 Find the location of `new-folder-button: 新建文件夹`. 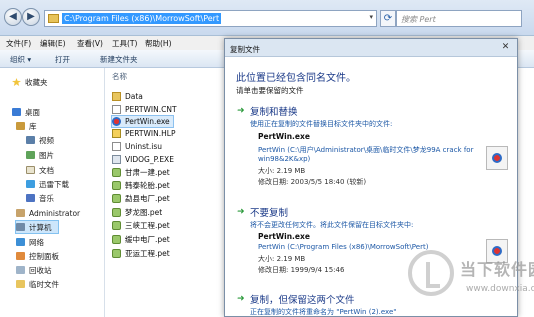

new-folder-button: 新建文件夹 is located at coordinates (119, 59).